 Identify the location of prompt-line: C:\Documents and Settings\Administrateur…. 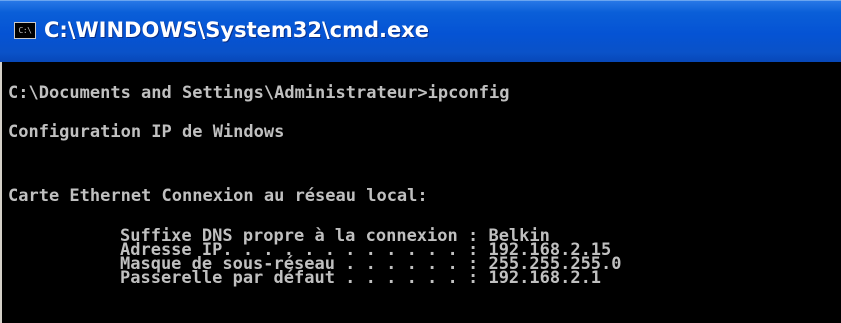
(259, 93).